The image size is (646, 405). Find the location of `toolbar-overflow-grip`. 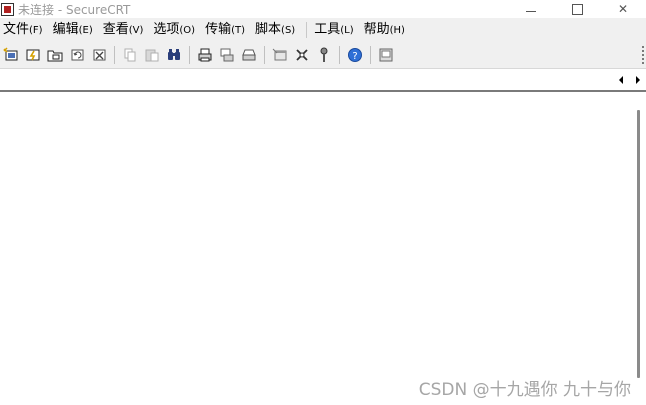

toolbar-overflow-grip is located at coordinates (643, 55).